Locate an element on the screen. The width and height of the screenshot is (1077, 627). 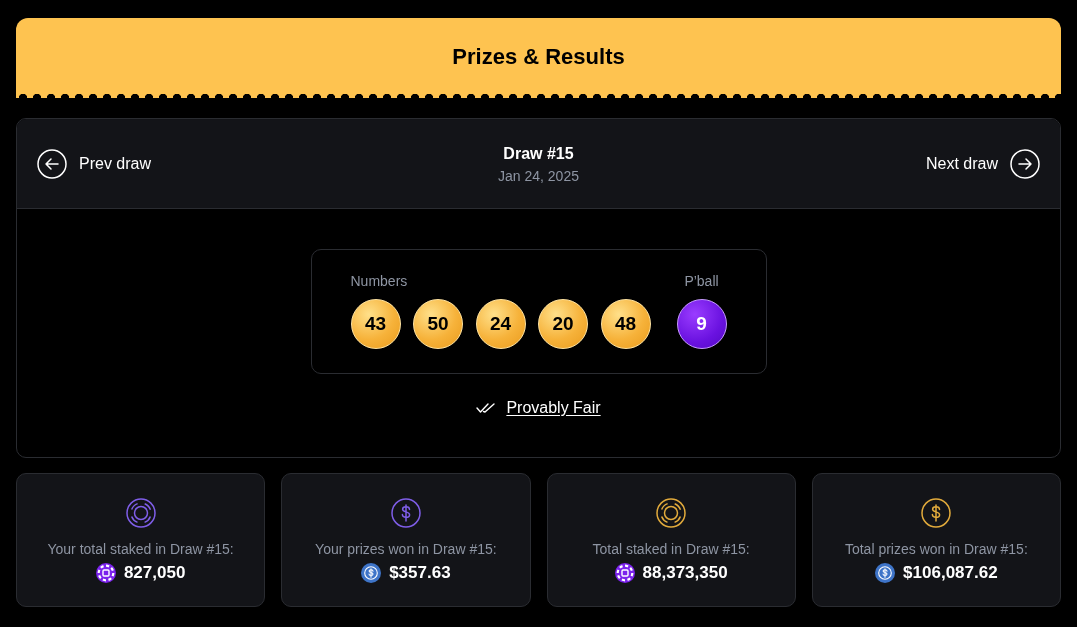
next-draw-button: Next draw is located at coordinates (982, 163).